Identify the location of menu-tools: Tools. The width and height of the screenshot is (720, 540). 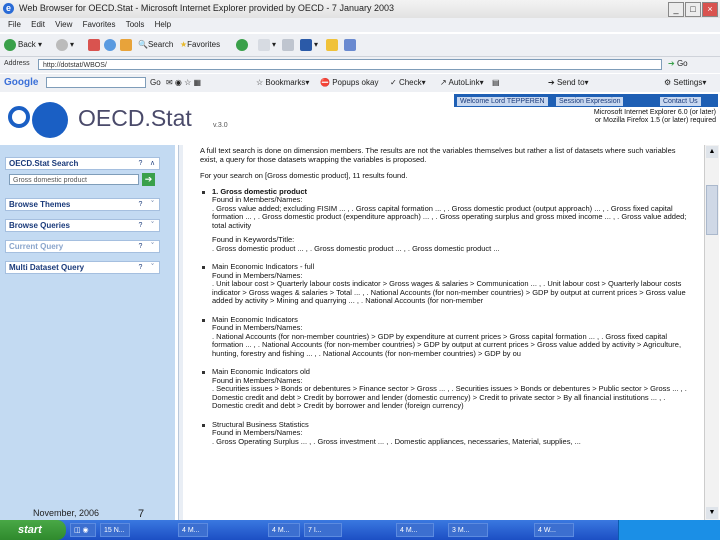
(135, 24).